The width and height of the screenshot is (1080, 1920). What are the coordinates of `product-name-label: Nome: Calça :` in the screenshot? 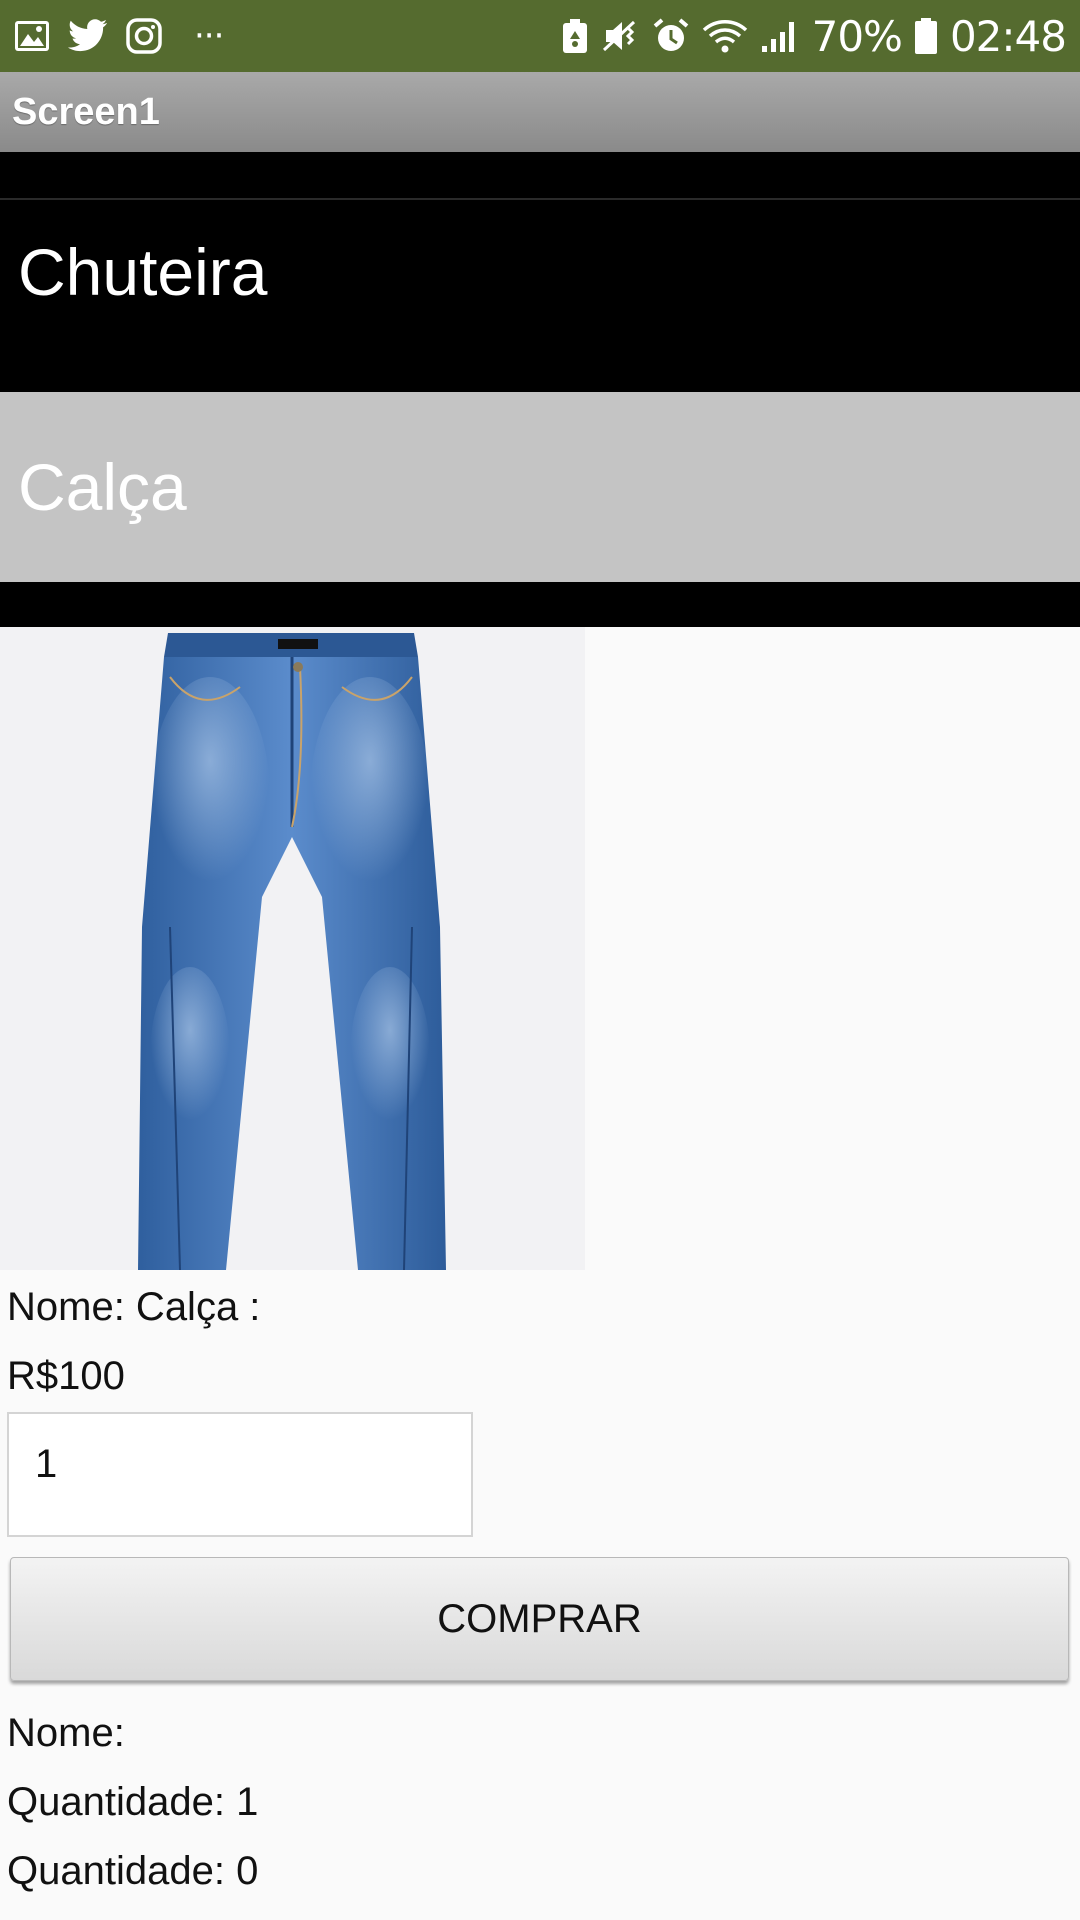 It's located at (134, 1307).